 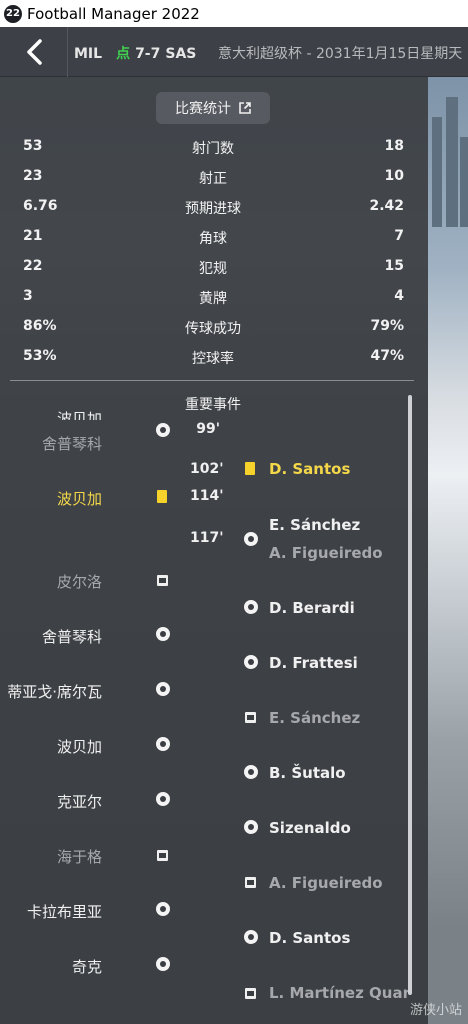 I want to click on stat-home: 53, so click(x=33, y=146).